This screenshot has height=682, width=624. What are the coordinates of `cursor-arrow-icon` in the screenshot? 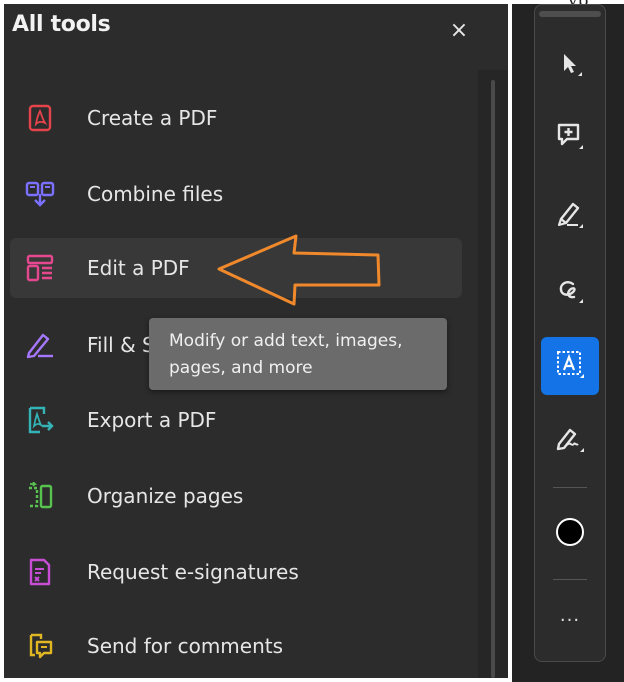 It's located at (570, 66).